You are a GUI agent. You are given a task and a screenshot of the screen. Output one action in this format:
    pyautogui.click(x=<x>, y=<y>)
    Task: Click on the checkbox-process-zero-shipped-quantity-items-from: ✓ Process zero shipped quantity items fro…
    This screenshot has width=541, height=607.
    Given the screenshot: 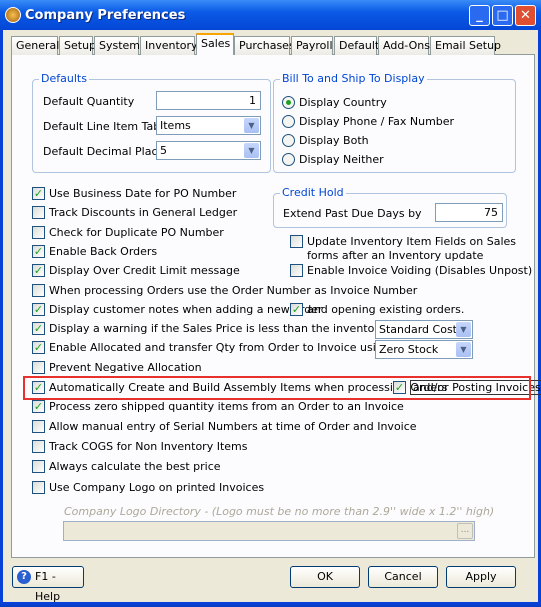 What is the action you would take?
    pyautogui.click(x=218, y=406)
    